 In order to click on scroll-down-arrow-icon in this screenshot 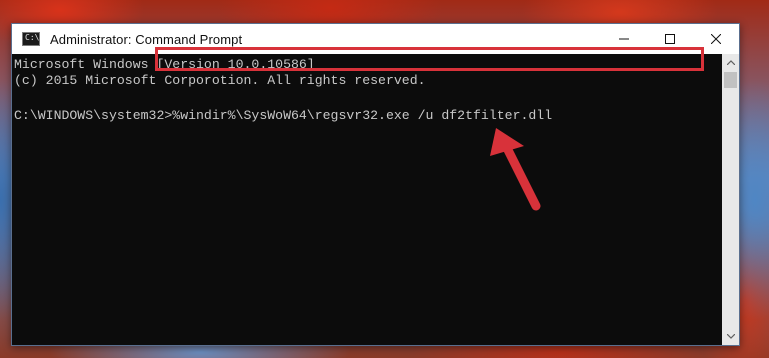, I will do `click(730, 336)`.